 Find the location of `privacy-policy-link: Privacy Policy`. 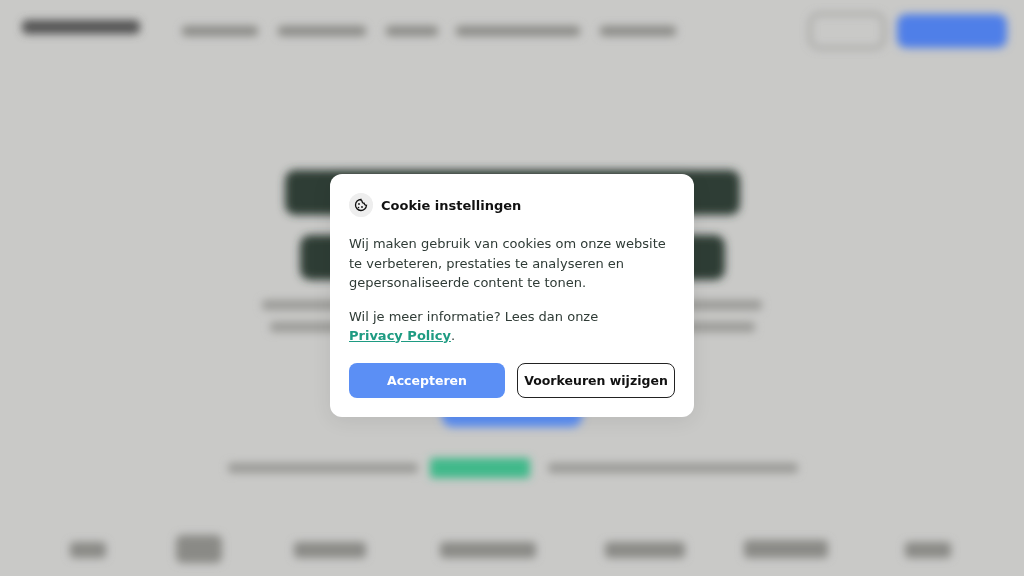

privacy-policy-link: Privacy Policy is located at coordinates (400, 335).